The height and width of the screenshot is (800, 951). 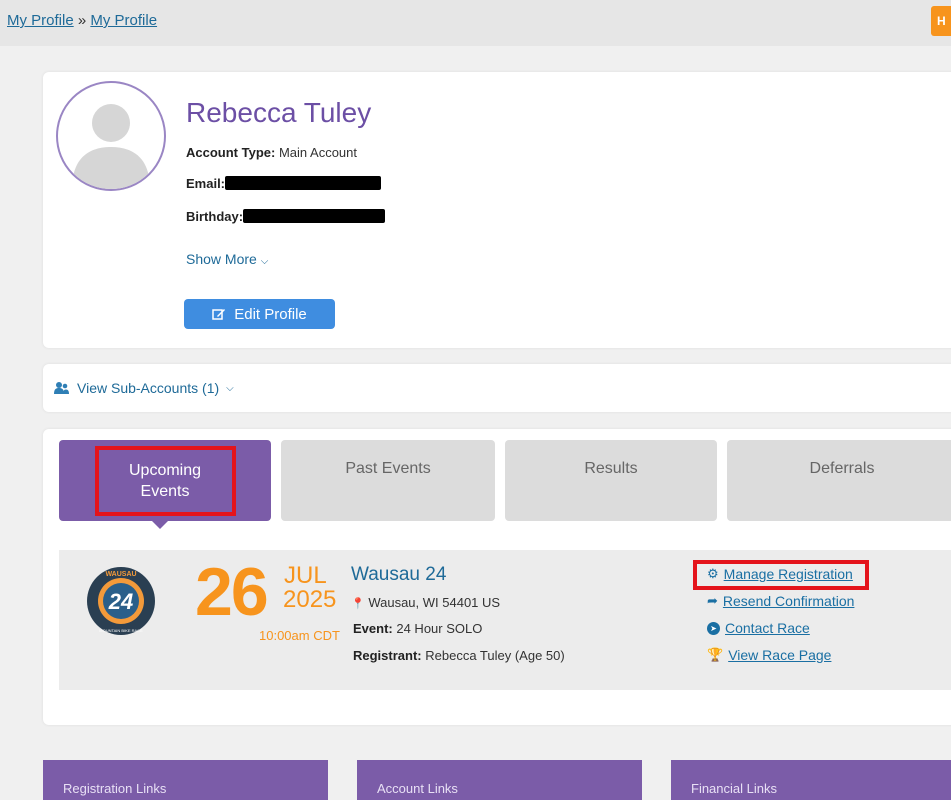 I want to click on user-silhouette-icon, so click(x=111, y=146).